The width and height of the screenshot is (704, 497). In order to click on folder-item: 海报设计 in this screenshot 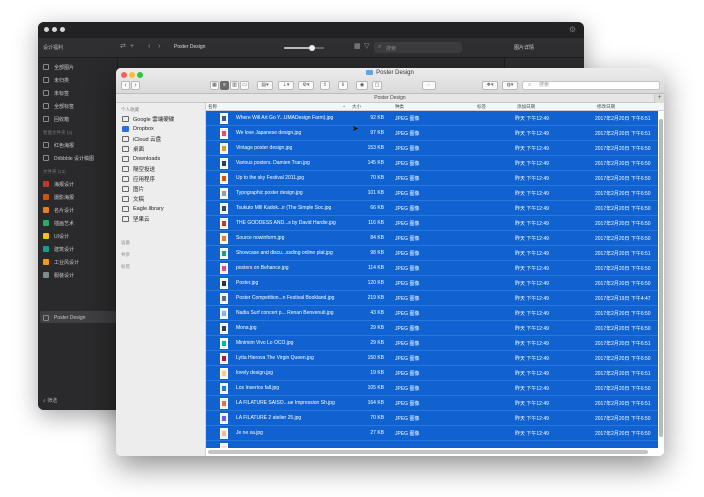, I will do `click(58, 184)`.